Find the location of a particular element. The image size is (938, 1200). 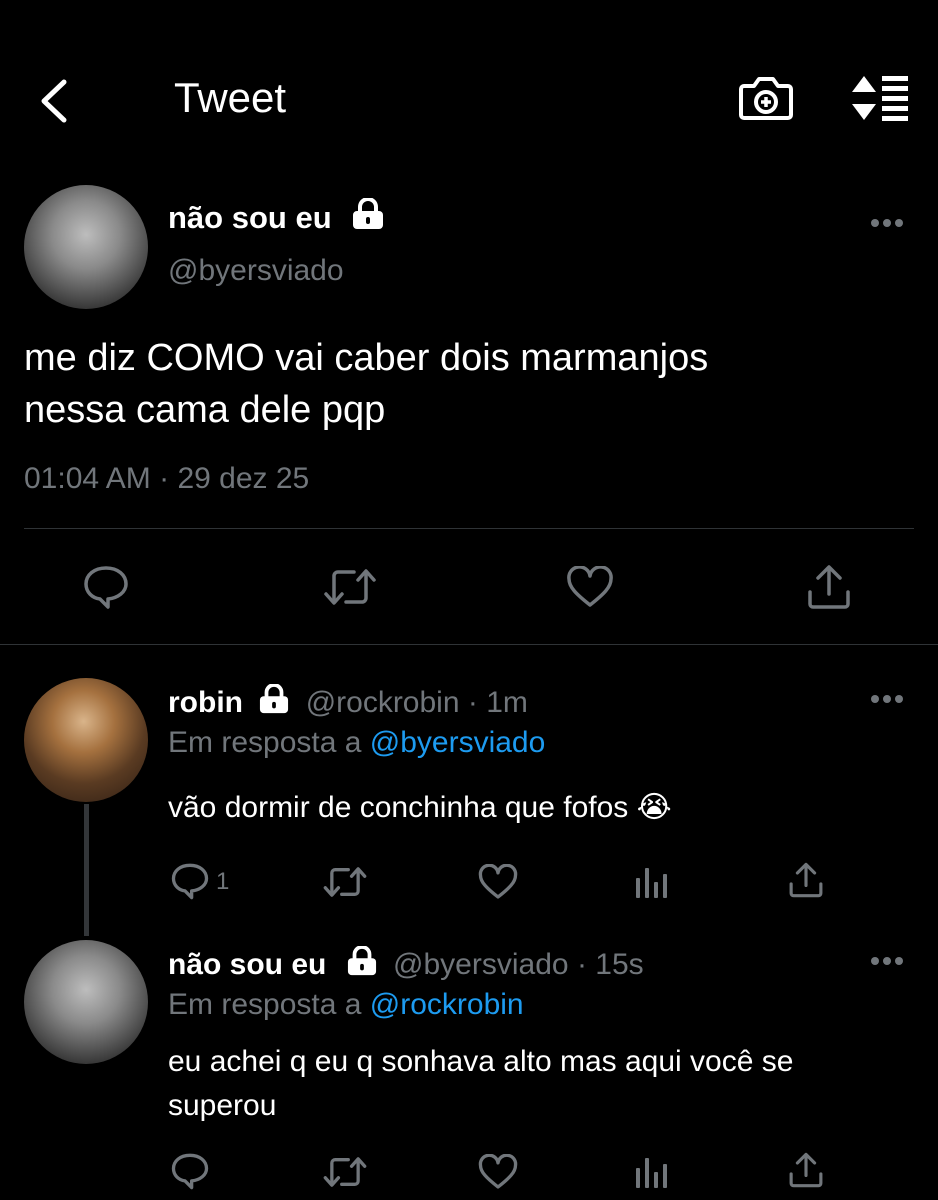

tweet-time: 01:04 AM is located at coordinates (87, 478).